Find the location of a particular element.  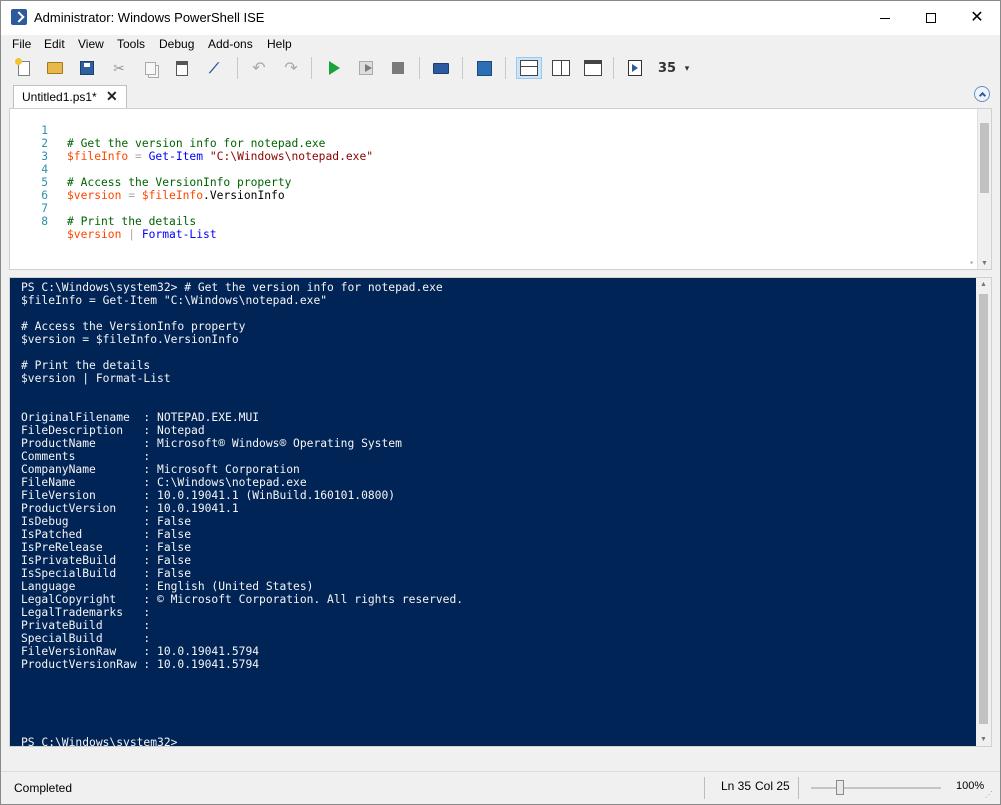

menu-tools: Tools is located at coordinates (131, 44).